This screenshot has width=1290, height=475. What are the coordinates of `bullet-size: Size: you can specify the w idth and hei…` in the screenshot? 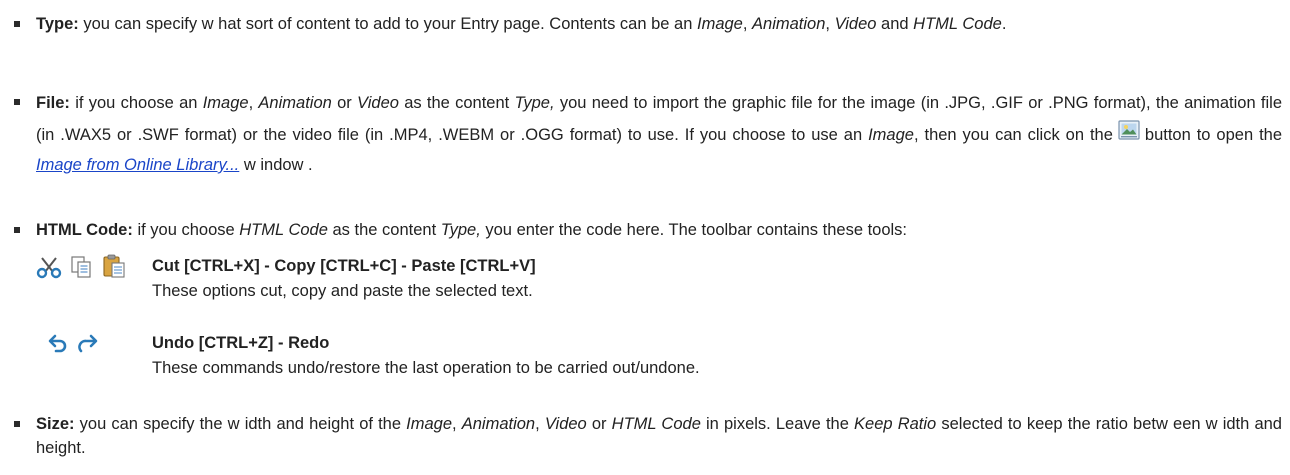 It's located at (648, 436).